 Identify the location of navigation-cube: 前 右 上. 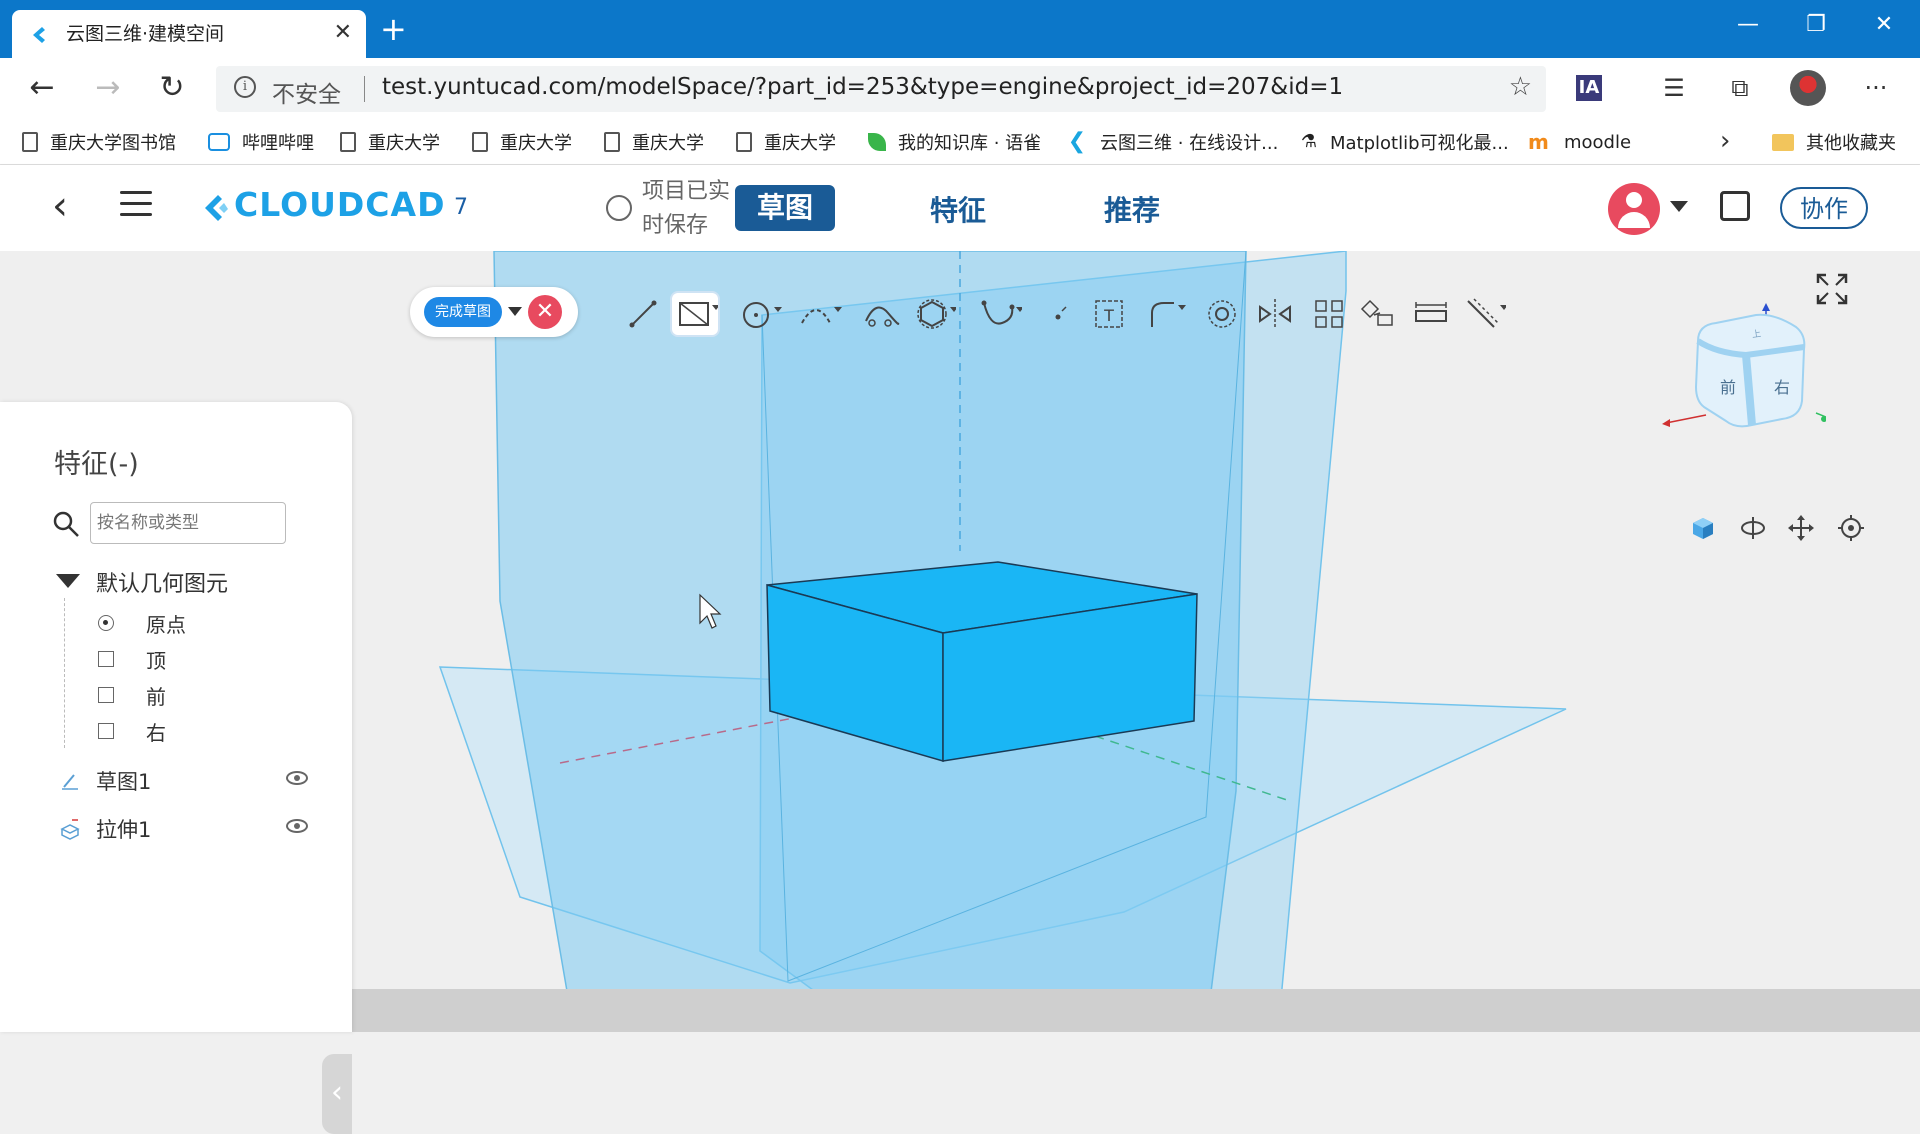
(1751, 376).